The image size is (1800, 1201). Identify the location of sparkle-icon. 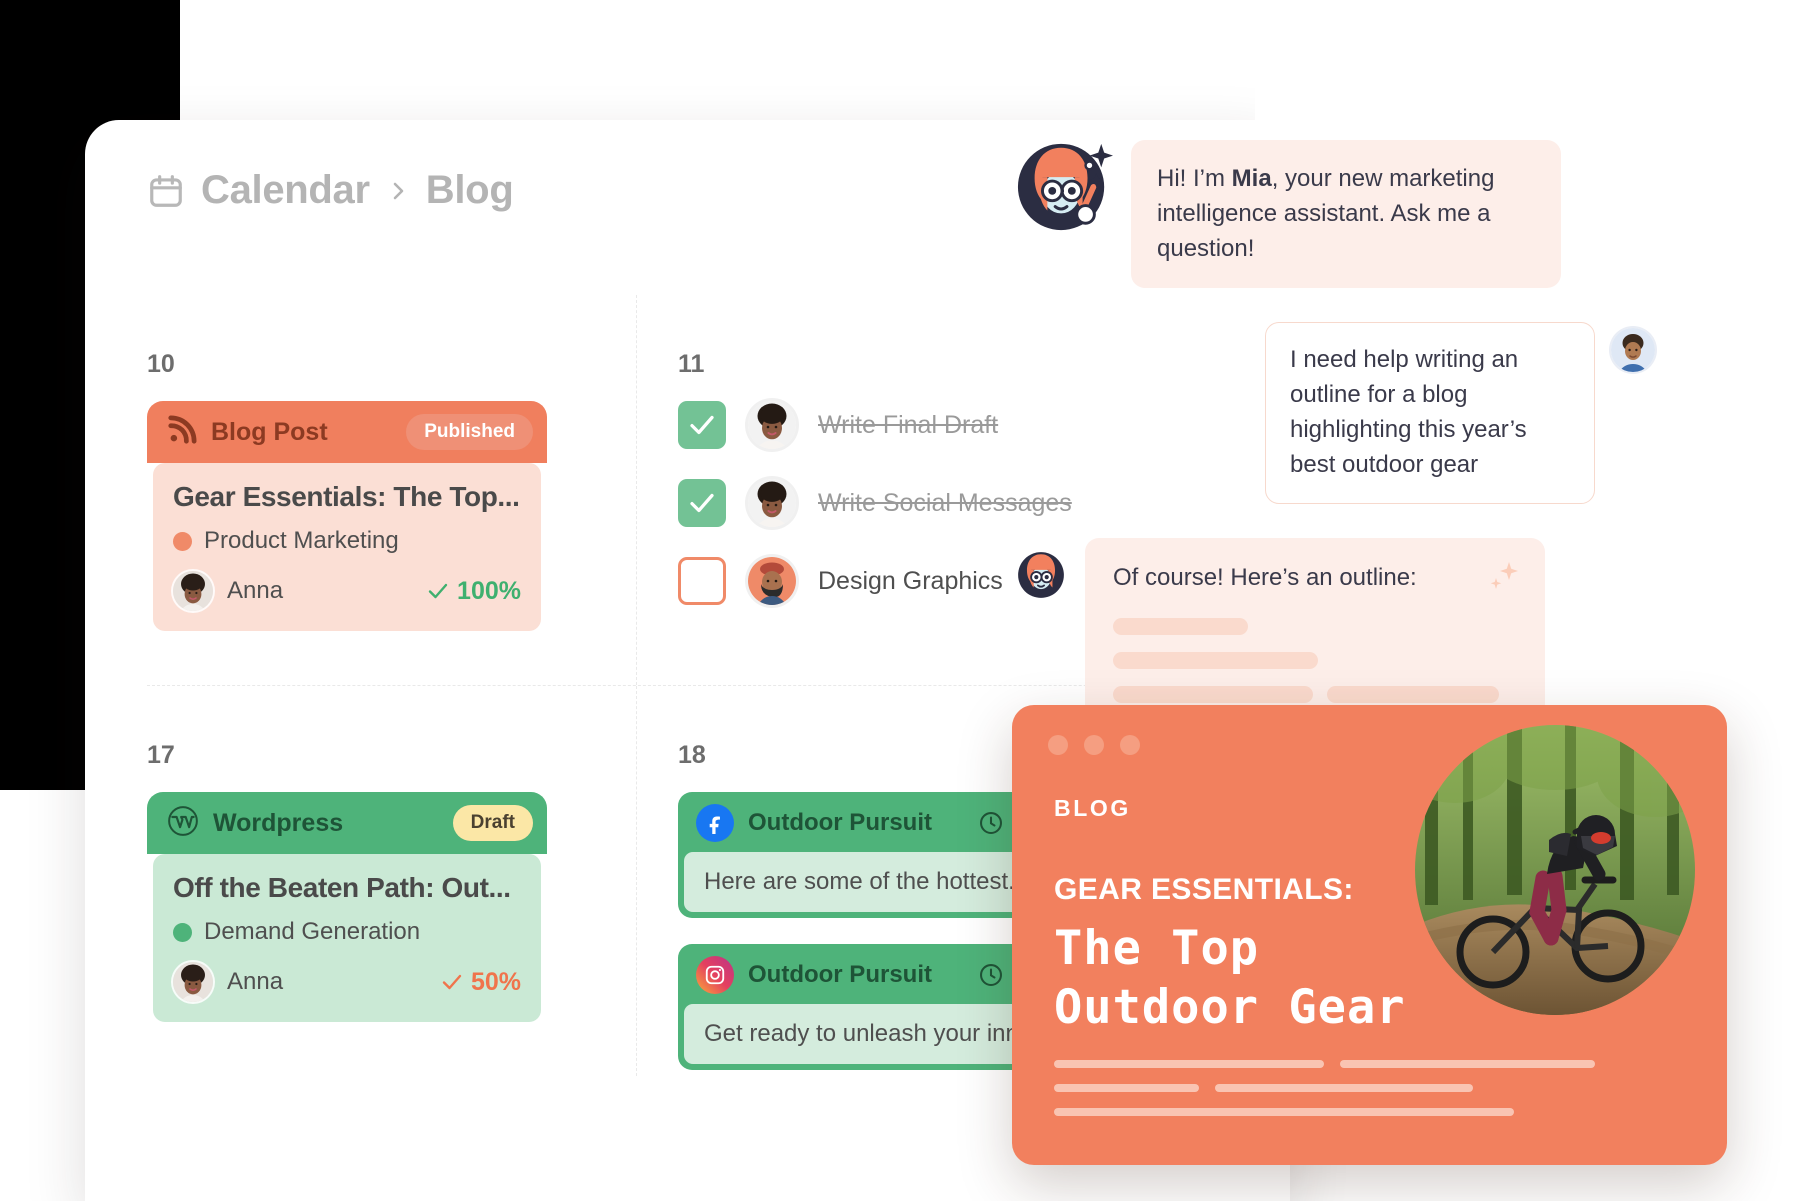
(1504, 575).